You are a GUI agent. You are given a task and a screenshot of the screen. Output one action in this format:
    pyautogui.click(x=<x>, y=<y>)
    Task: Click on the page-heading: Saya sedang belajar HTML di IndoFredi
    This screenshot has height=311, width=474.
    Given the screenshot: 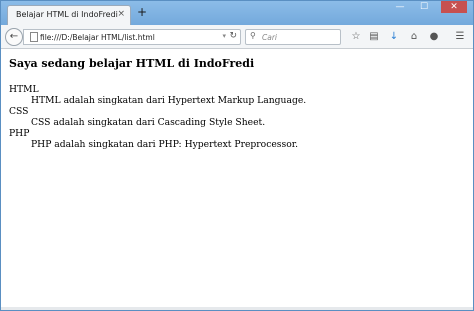 What is the action you would take?
    pyautogui.click(x=132, y=63)
    